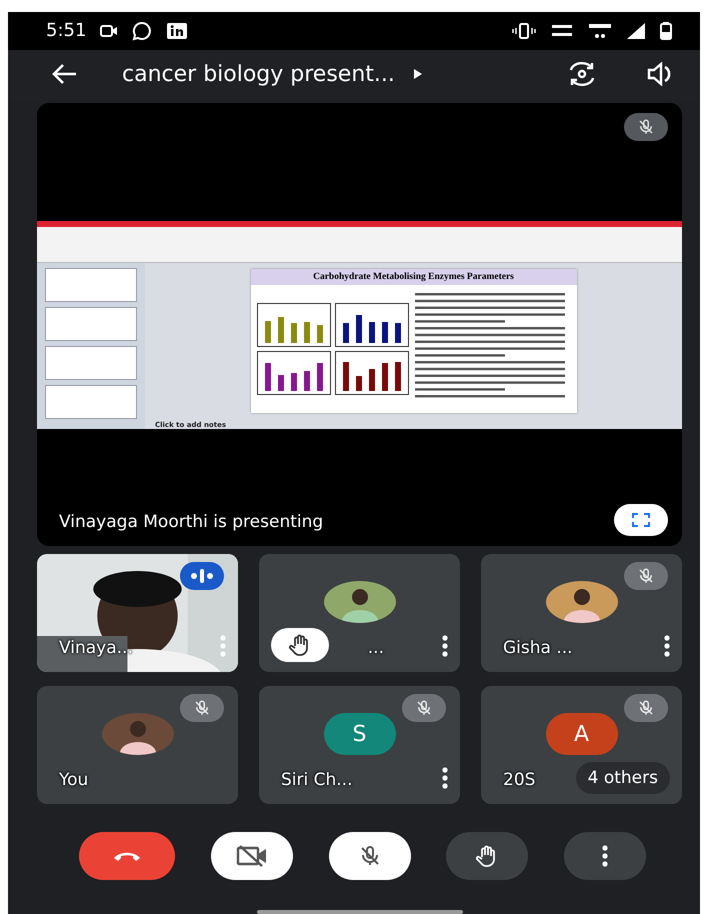 This screenshot has height=914, width=709. Describe the element at coordinates (142, 30) in the screenshot. I see `chat-bubble-icon` at that location.